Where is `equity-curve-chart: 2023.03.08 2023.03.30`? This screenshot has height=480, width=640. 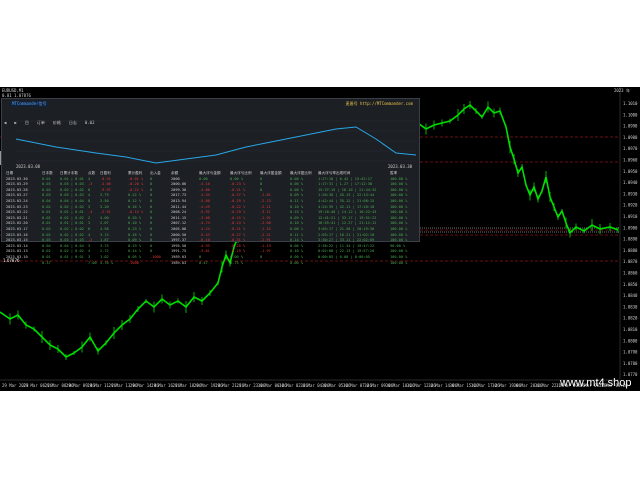 equity-curve-chart: 2023.03.08 2023.03.30 is located at coordinates (216, 144).